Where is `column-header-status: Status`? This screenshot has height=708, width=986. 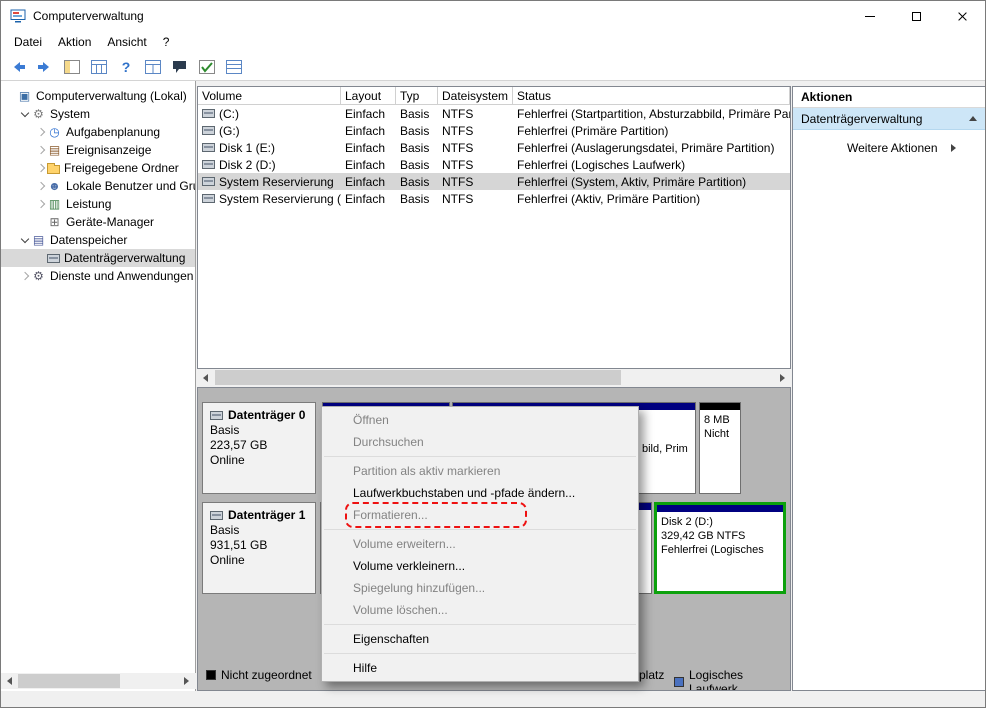 column-header-status: Status is located at coordinates (651, 95).